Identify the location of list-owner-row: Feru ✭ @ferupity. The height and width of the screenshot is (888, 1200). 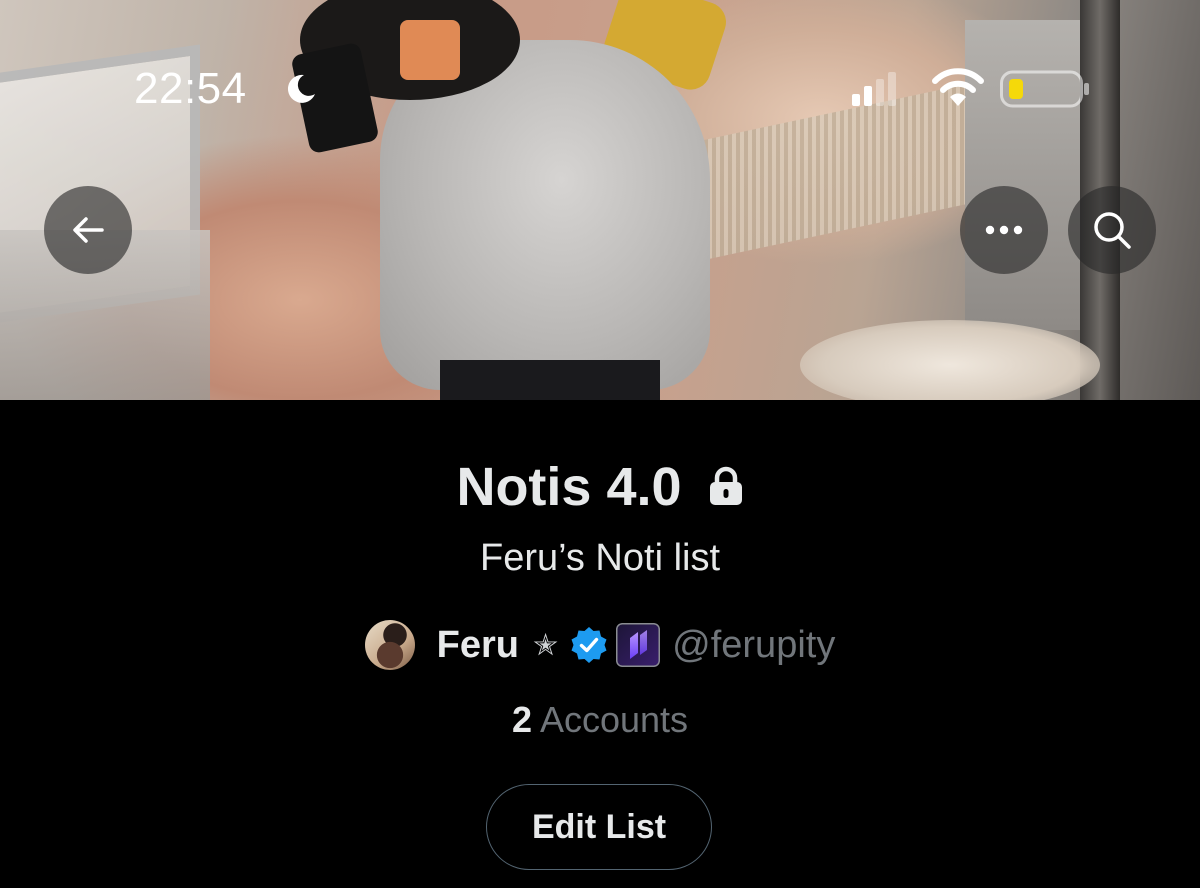
(600, 645).